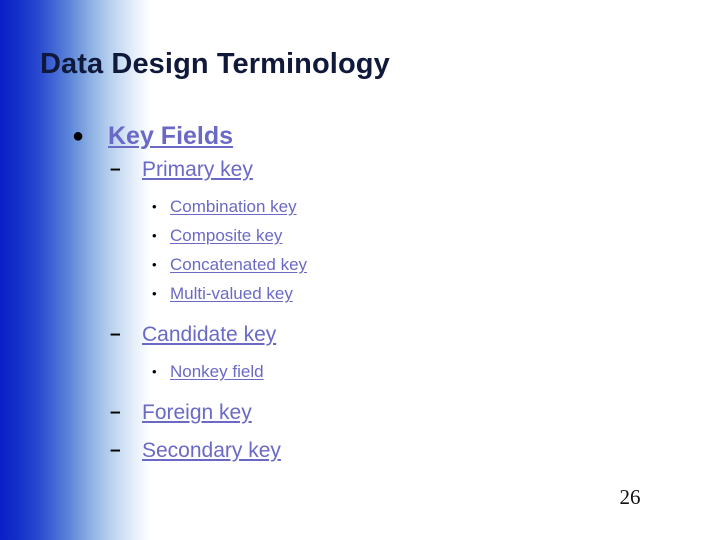  I want to click on list-item: • Composite key, so click(360, 235).